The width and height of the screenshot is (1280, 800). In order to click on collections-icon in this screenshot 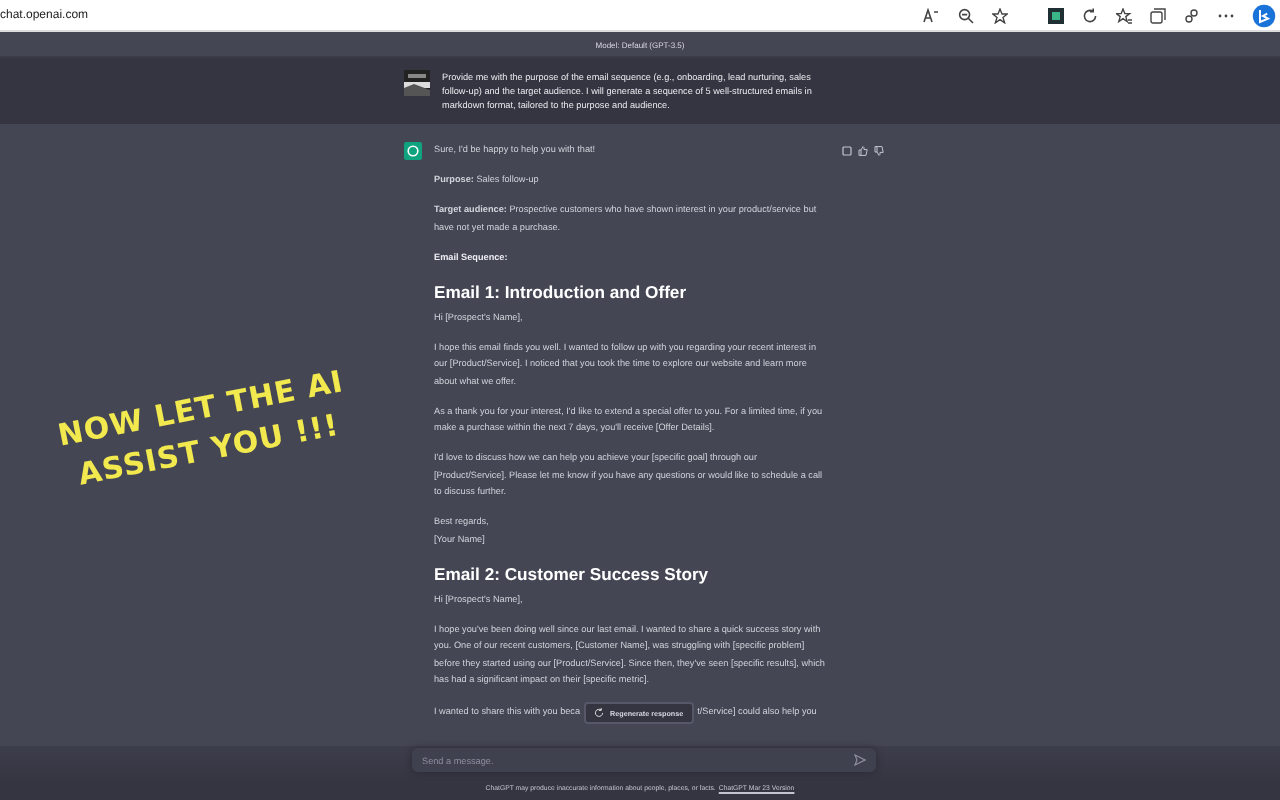, I will do `click(1158, 15)`.